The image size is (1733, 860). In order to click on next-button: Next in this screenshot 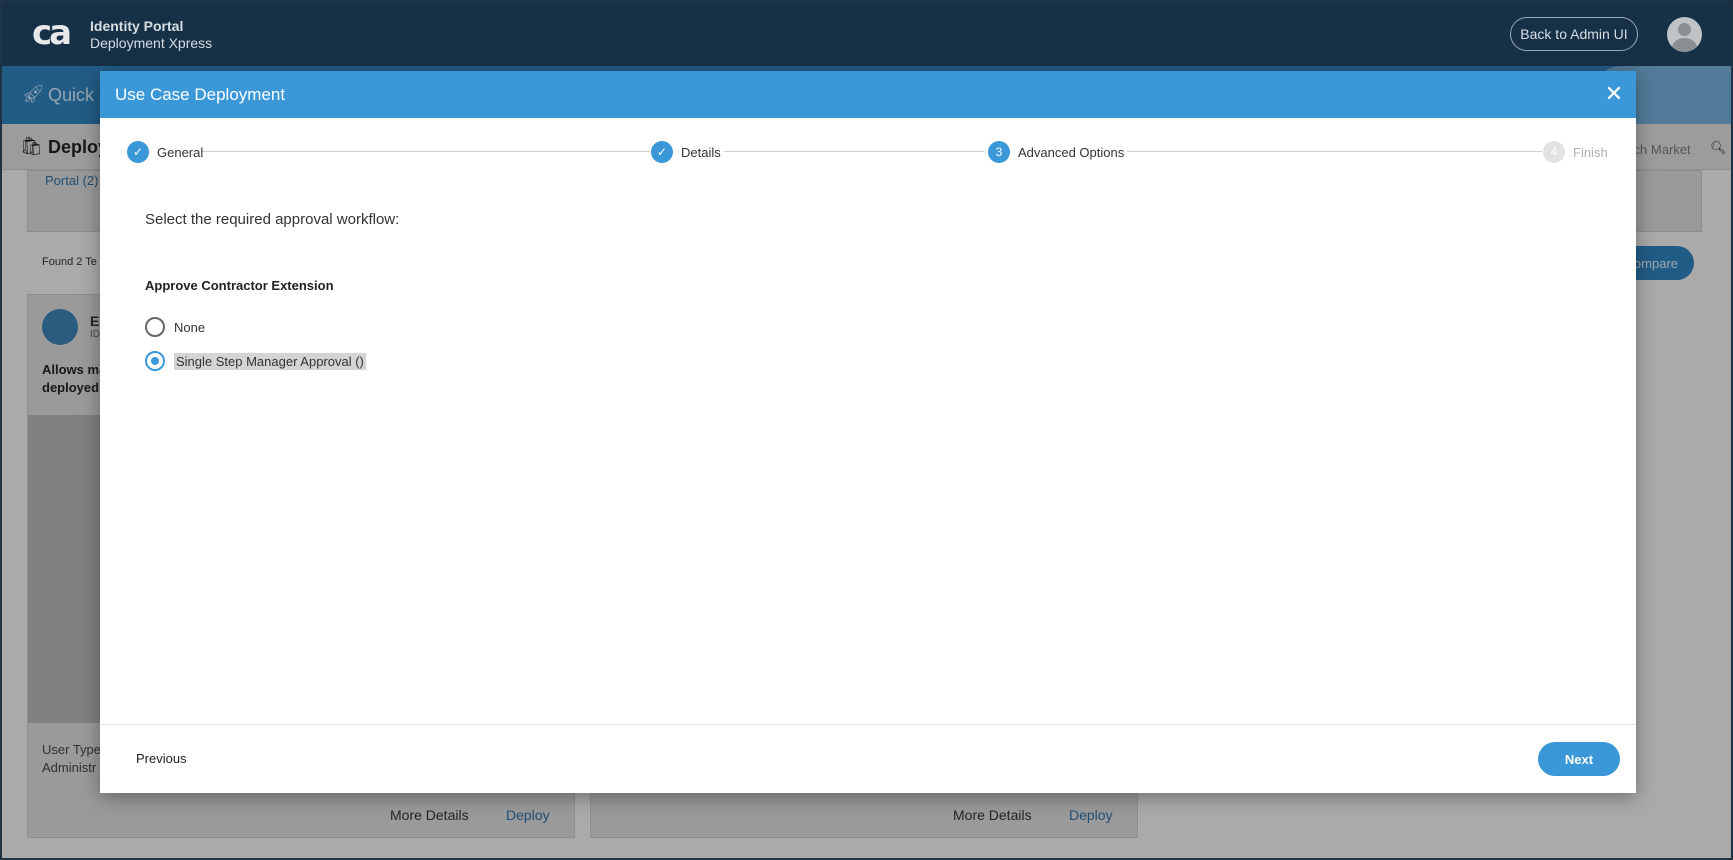, I will do `click(1579, 759)`.